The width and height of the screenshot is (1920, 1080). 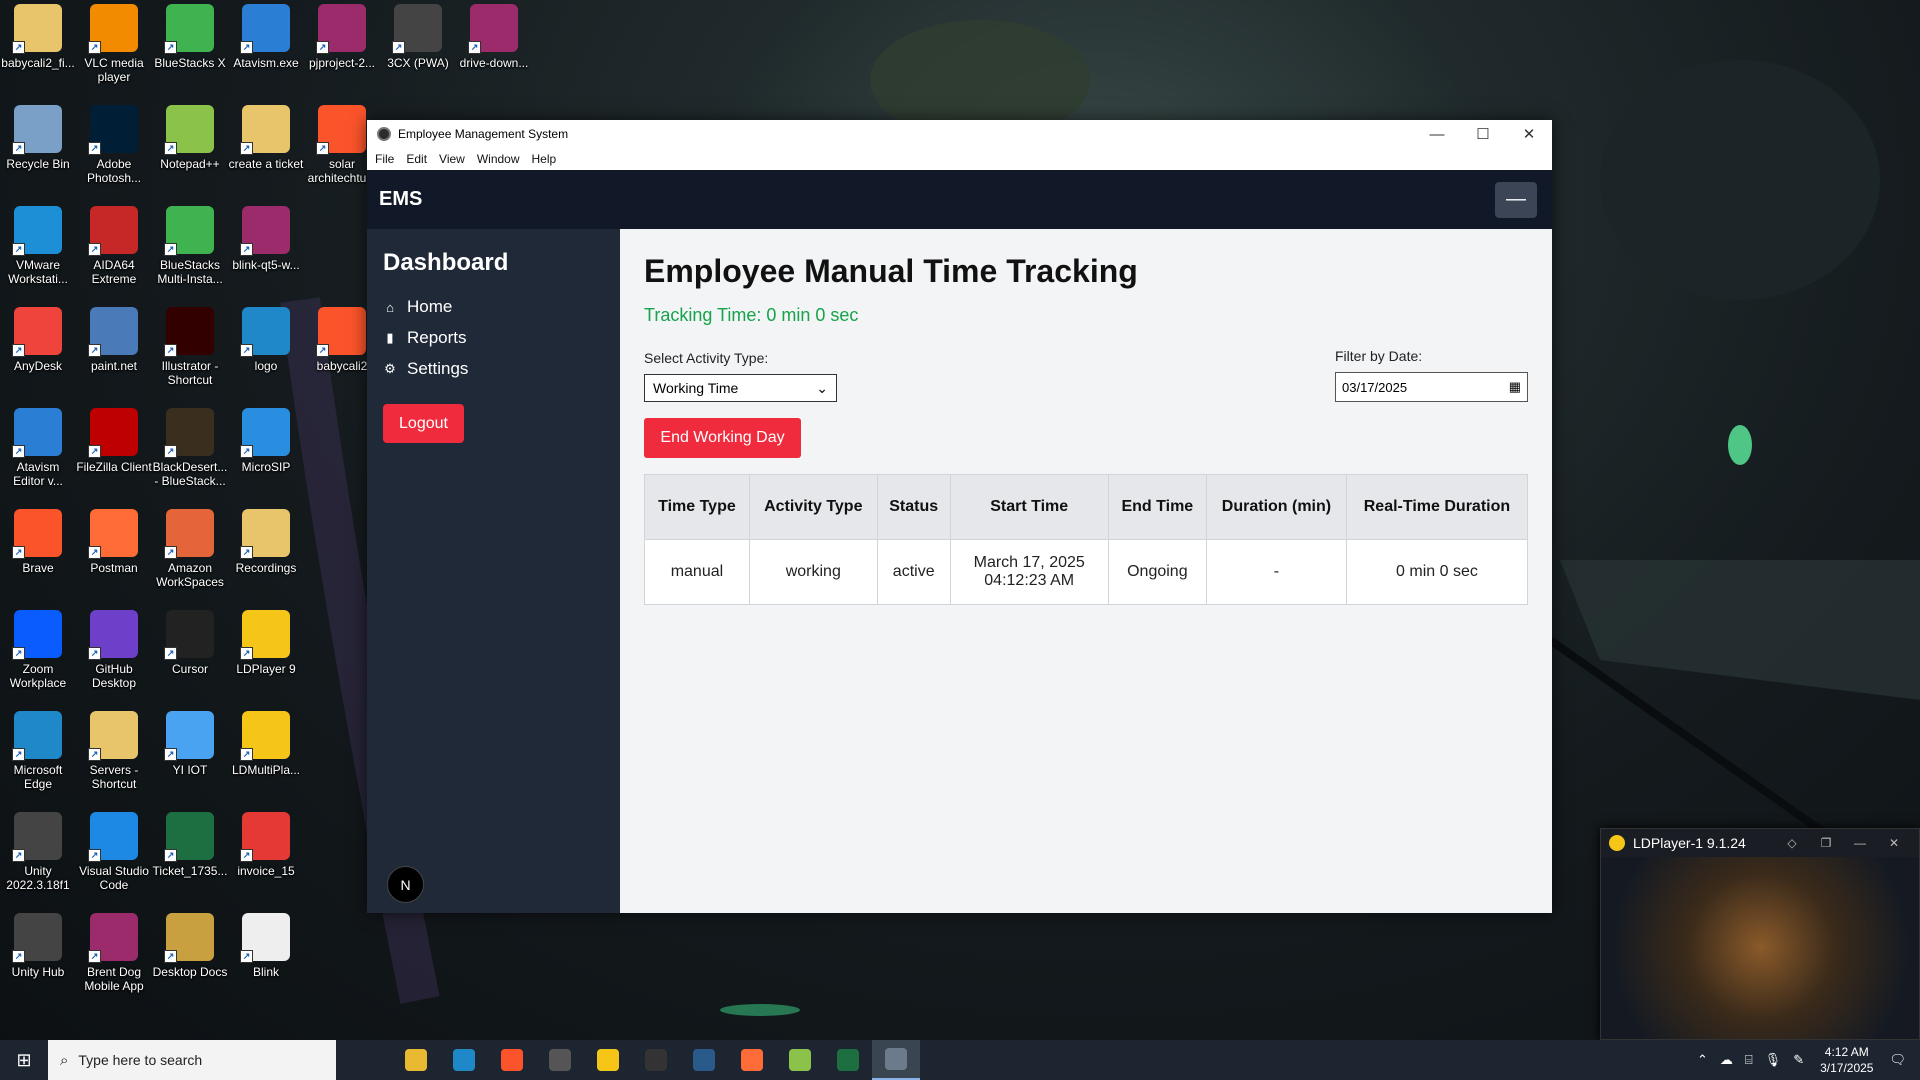 What do you see at coordinates (390, 337) in the screenshot?
I see `reports-icon: ▮` at bounding box center [390, 337].